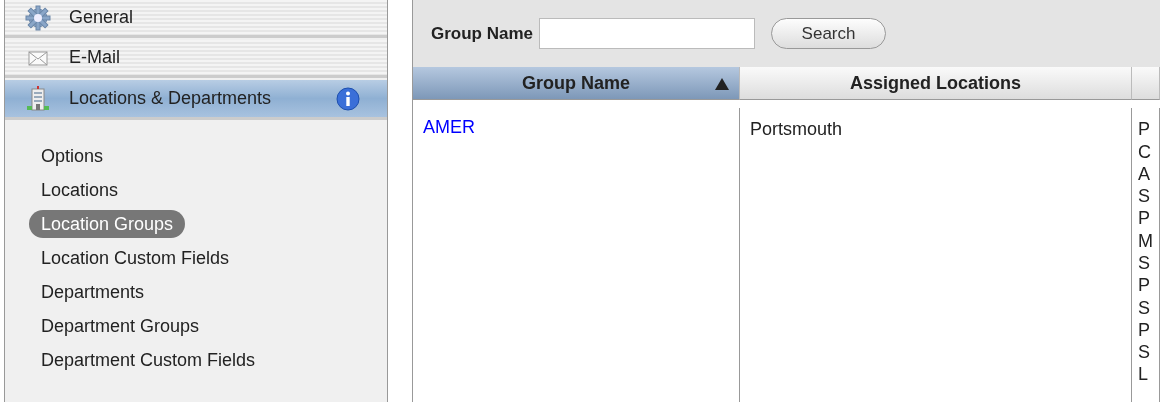 The height and width of the screenshot is (402, 1160). Describe the element at coordinates (102, 17) in the screenshot. I see `section-title: General` at that location.